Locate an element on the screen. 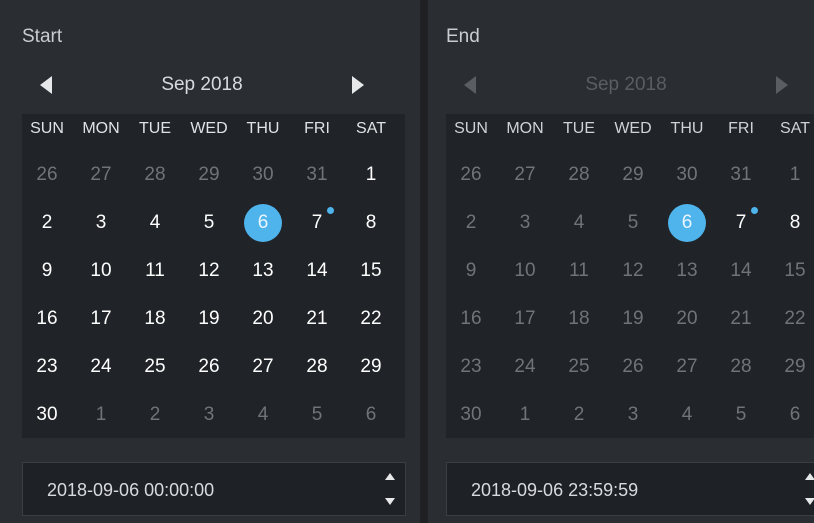 The width and height of the screenshot is (814, 523). day-number: 27 is located at coordinates (687, 366).